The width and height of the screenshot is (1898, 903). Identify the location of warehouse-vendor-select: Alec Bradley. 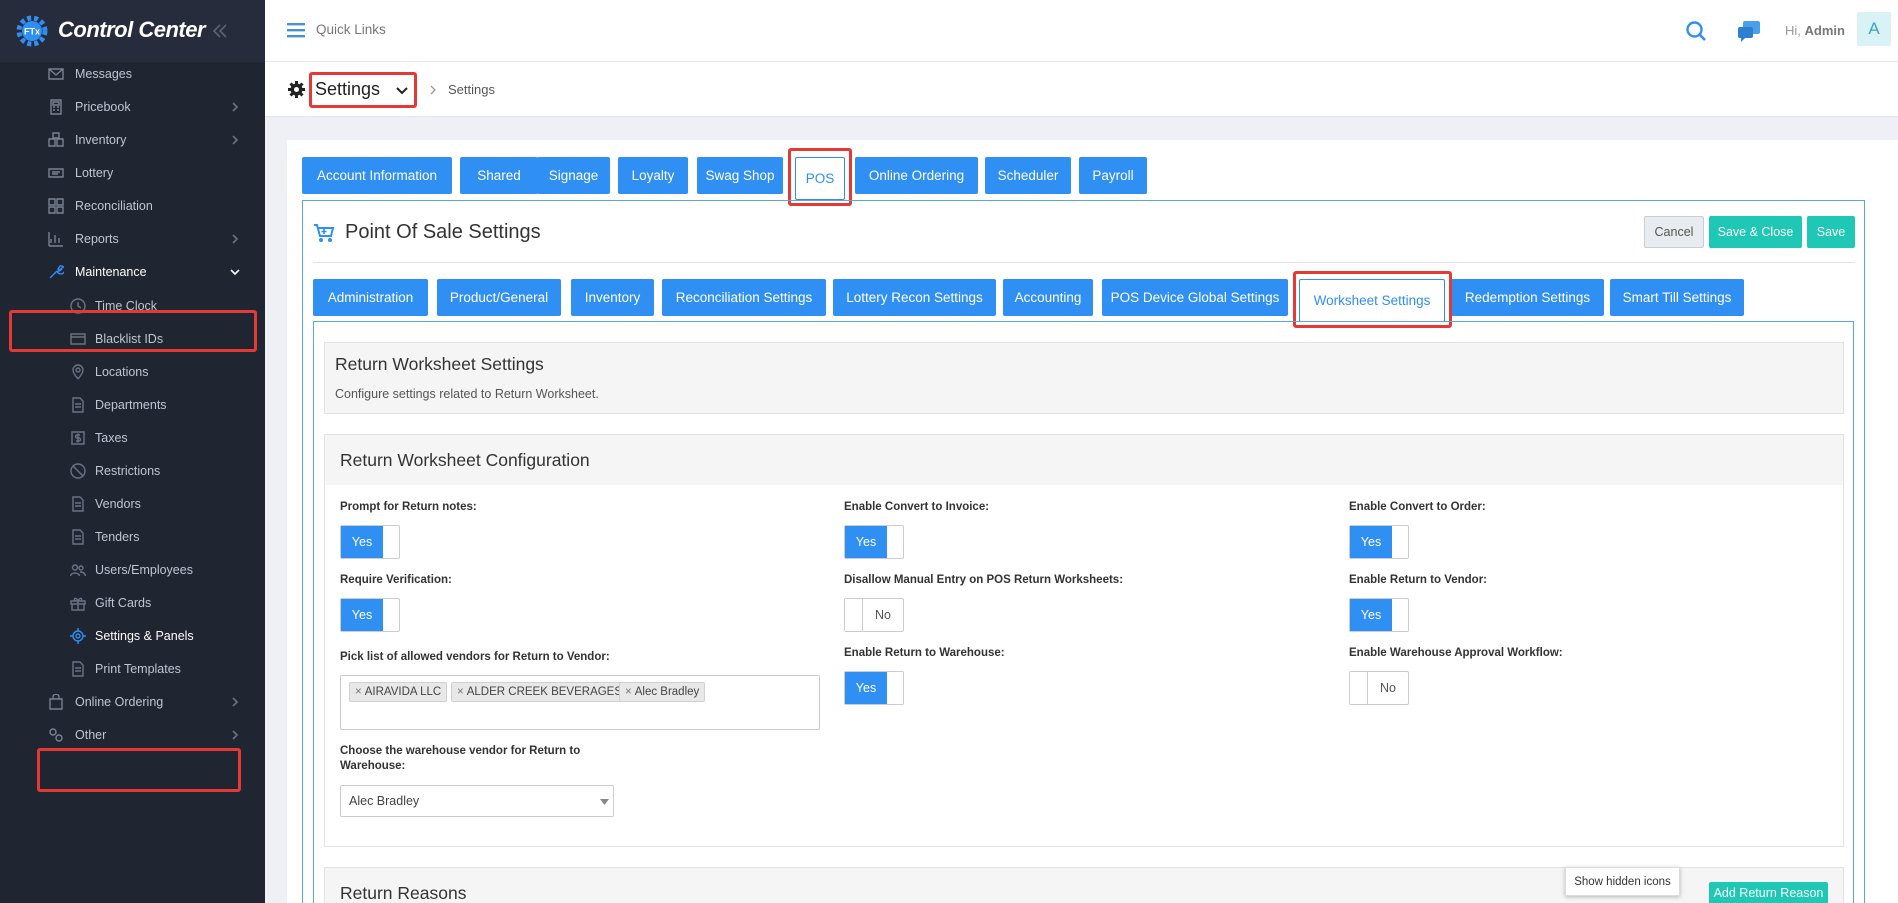
(477, 801).